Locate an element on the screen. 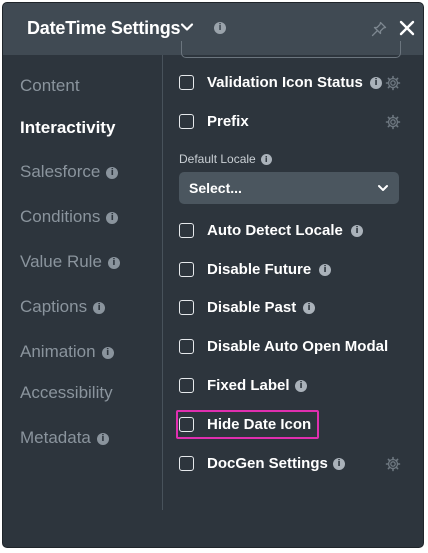 This screenshot has width=428, height=553. nav-item-captions: Captions i is located at coordinates (63, 307).